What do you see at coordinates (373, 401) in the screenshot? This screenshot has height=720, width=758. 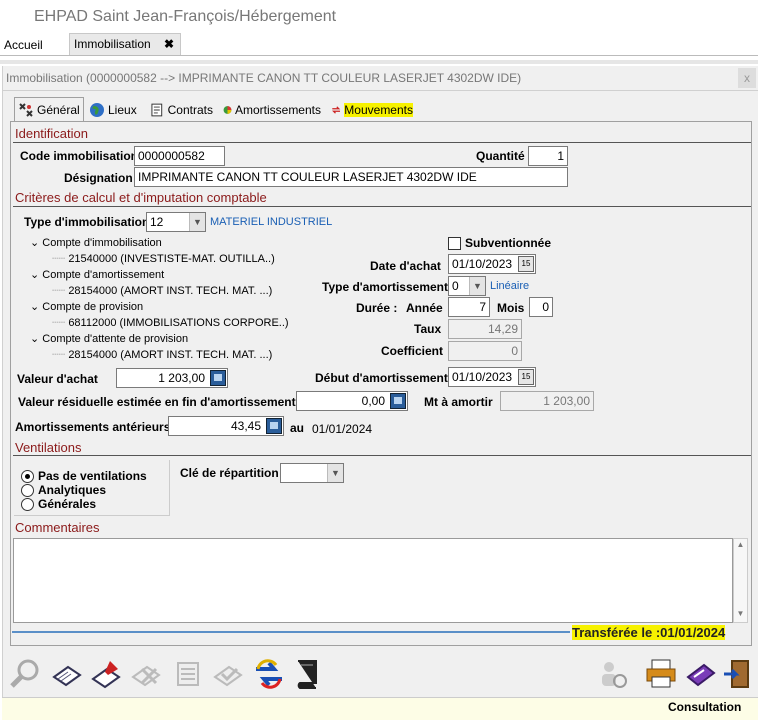 I see `valeur-residuelle-value: 0,00` at bounding box center [373, 401].